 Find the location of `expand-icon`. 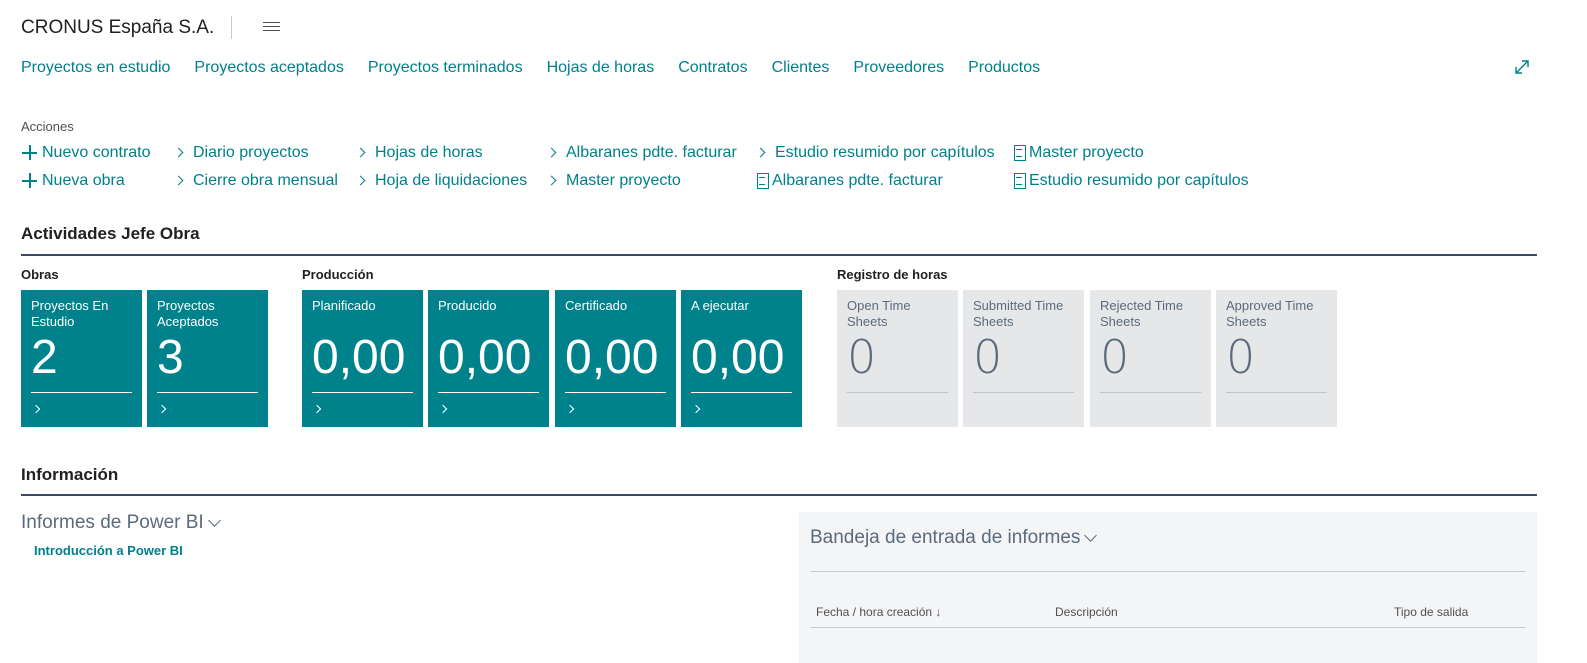

expand-icon is located at coordinates (1522, 67).